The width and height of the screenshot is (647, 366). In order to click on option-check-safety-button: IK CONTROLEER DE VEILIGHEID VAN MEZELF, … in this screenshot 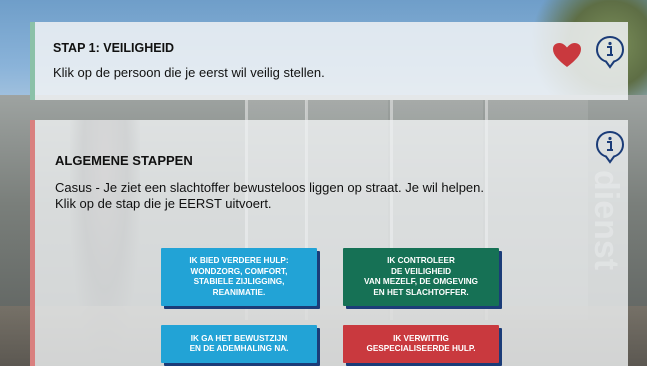, I will do `click(421, 277)`.